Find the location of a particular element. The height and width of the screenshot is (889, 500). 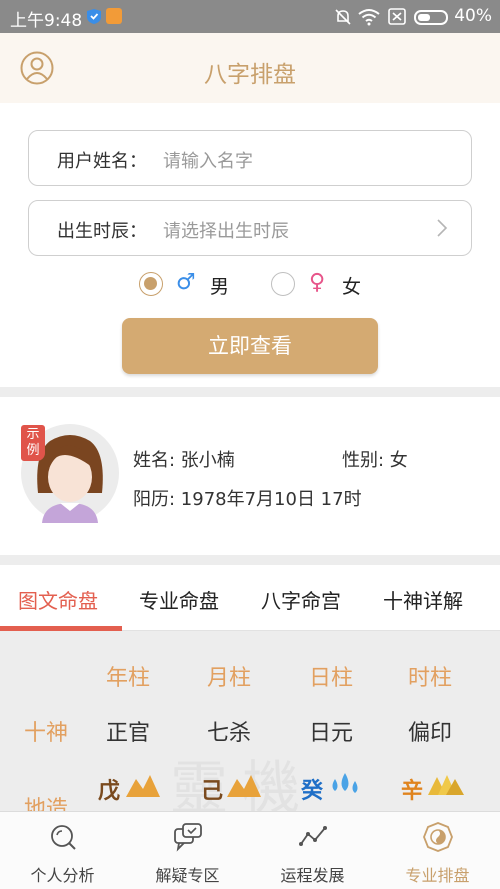

nav-label-qa: 解疑专区 is located at coordinates (187, 875).